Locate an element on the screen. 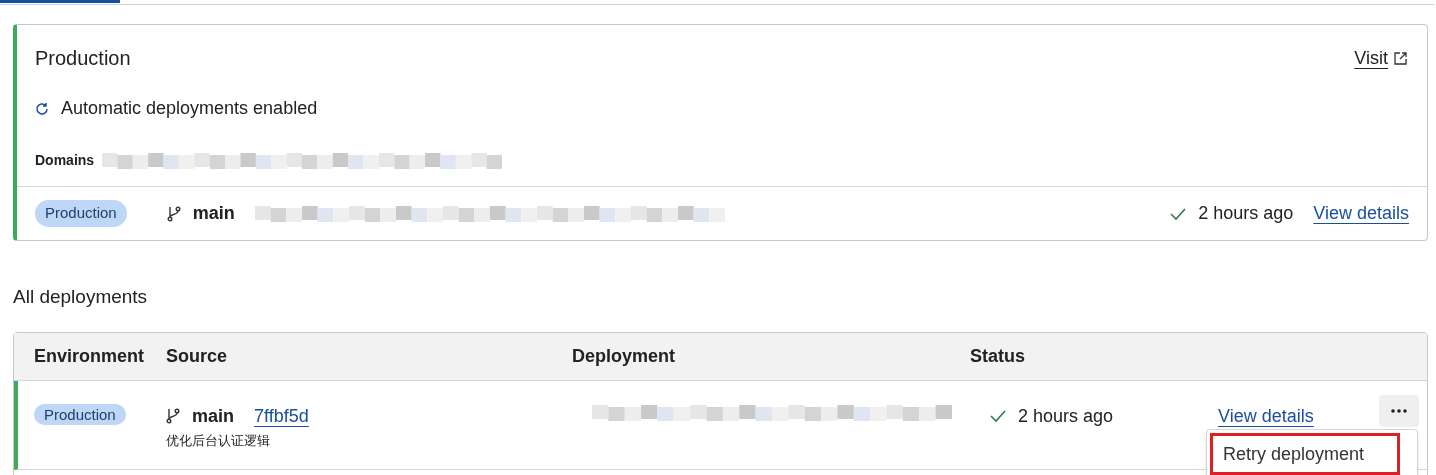 This screenshot has width=1436, height=475. more-button is located at coordinates (1399, 410).